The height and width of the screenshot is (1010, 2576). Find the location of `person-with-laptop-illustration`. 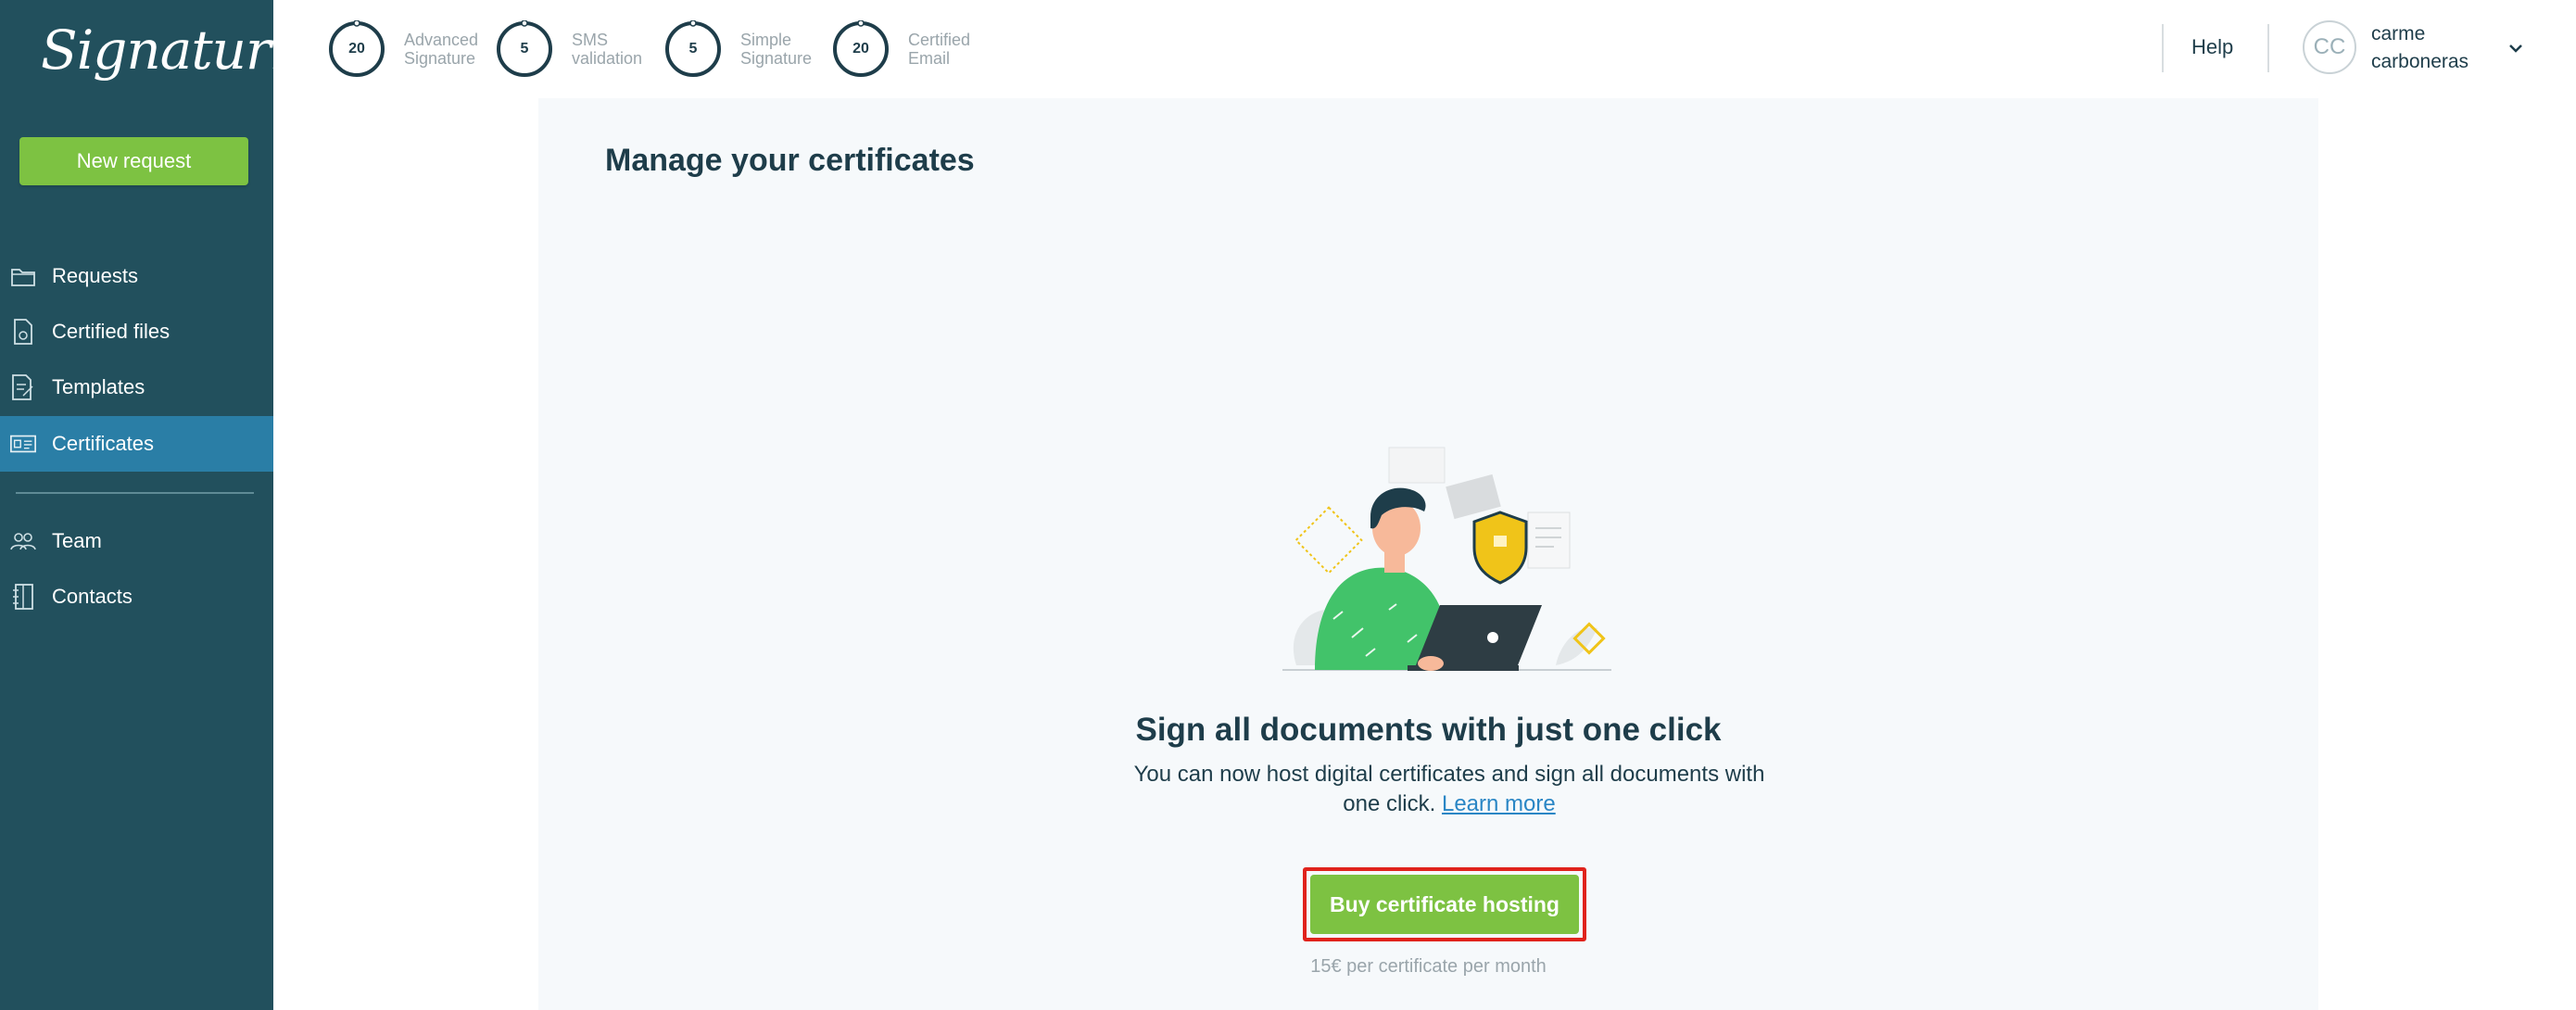

person-with-laptop-illustration is located at coordinates (1450, 560).